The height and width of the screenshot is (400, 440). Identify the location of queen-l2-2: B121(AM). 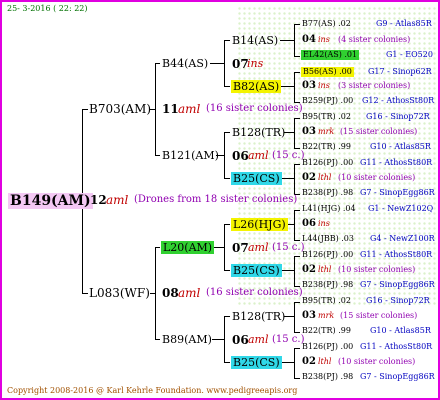
(190, 155).